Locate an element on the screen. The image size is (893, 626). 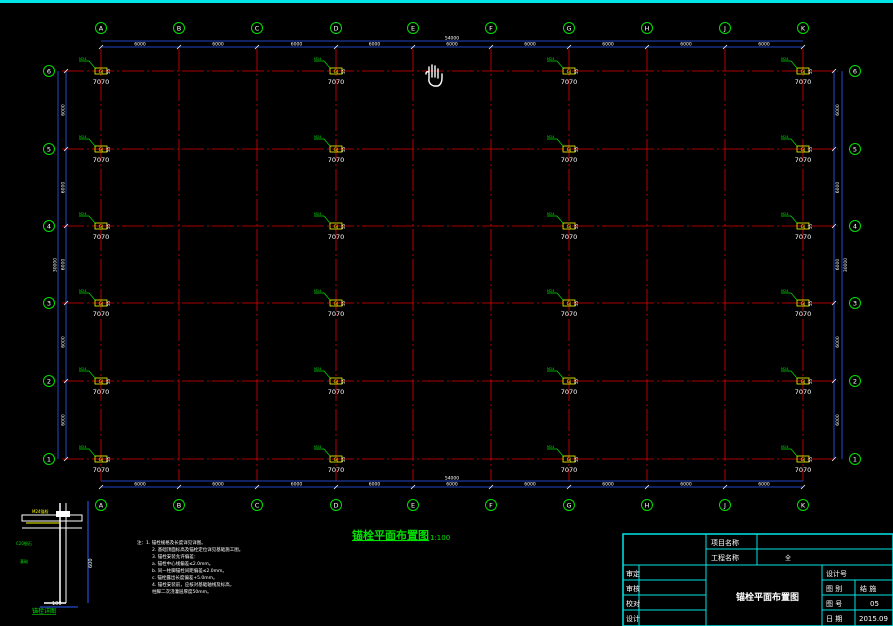
anchor-bolt-D4: GJ 7070 M24 55 is located at coordinates (330, 226).